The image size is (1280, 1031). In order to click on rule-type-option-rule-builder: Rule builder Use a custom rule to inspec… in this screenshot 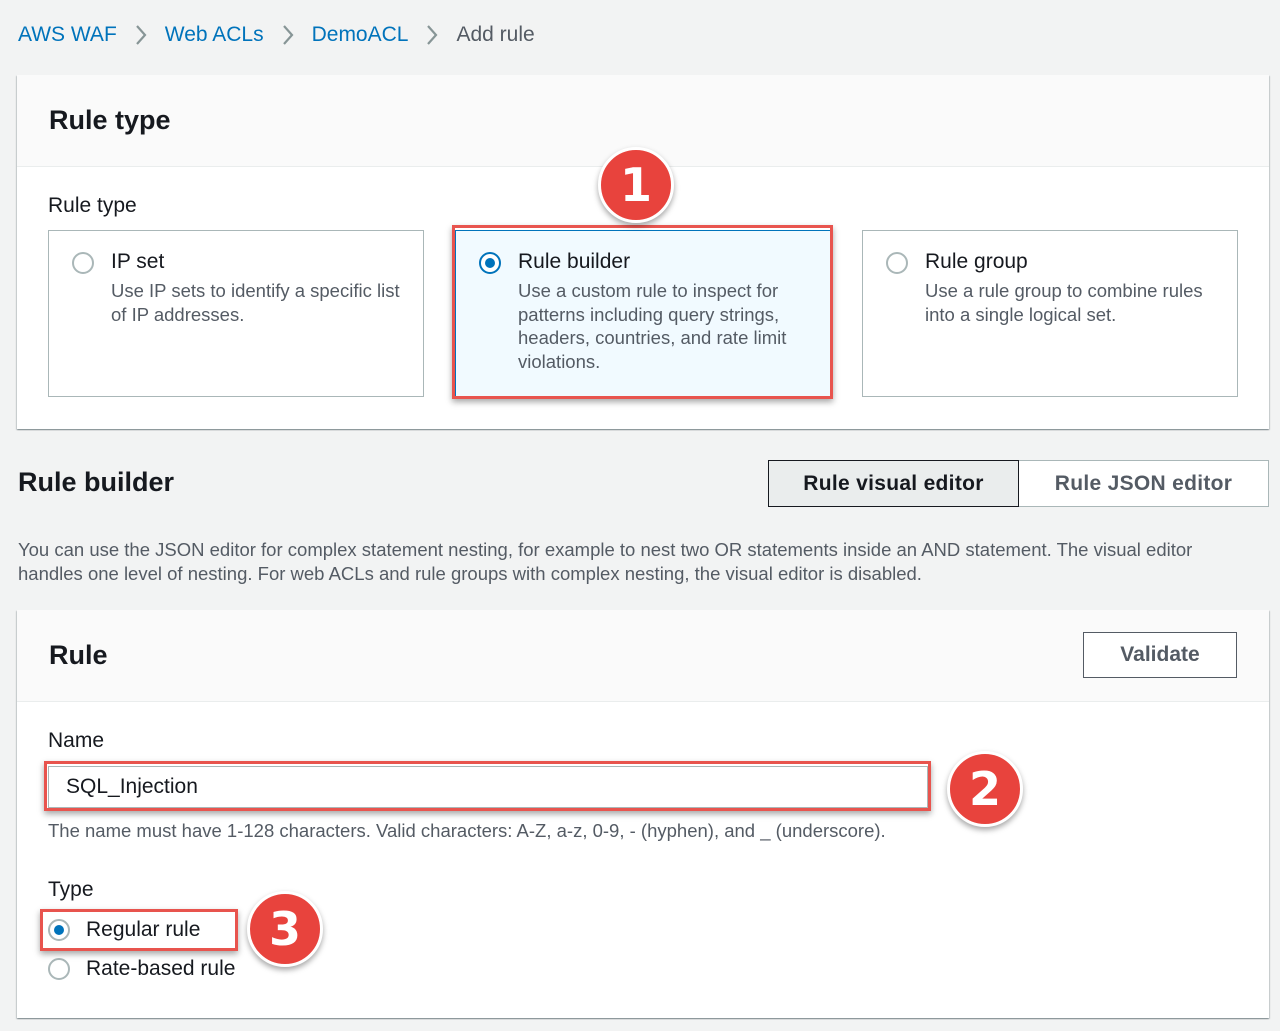, I will do `click(643, 313)`.